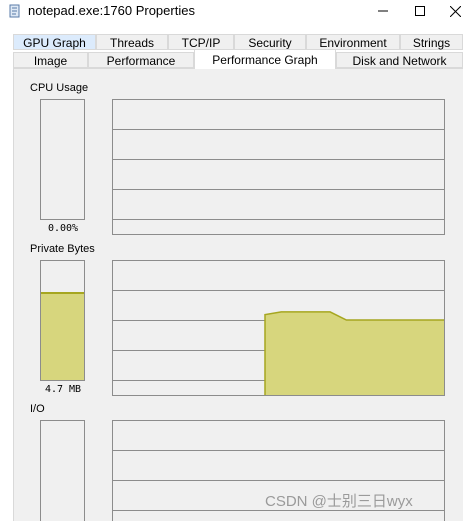  I want to click on private-bytes-label: Private Bytes, so click(62, 249).